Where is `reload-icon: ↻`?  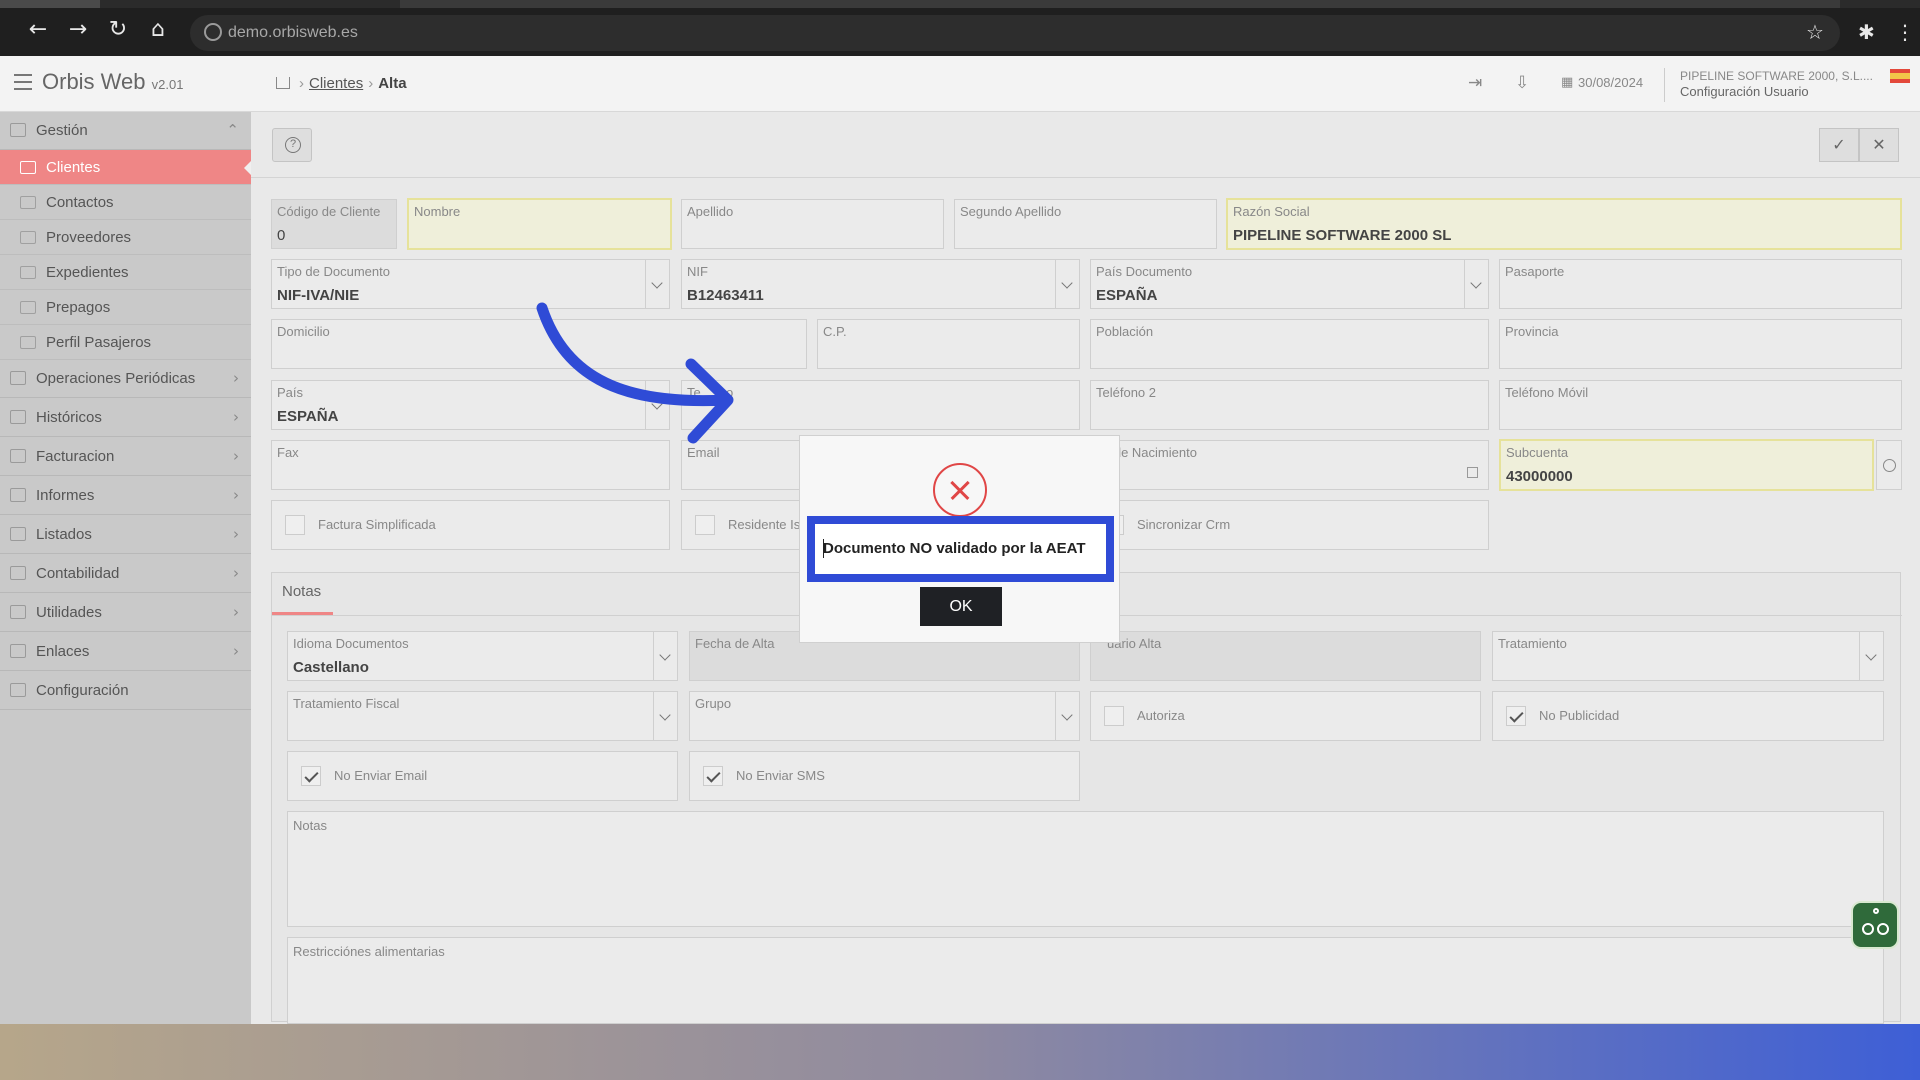
reload-icon: ↻ is located at coordinates (118, 30).